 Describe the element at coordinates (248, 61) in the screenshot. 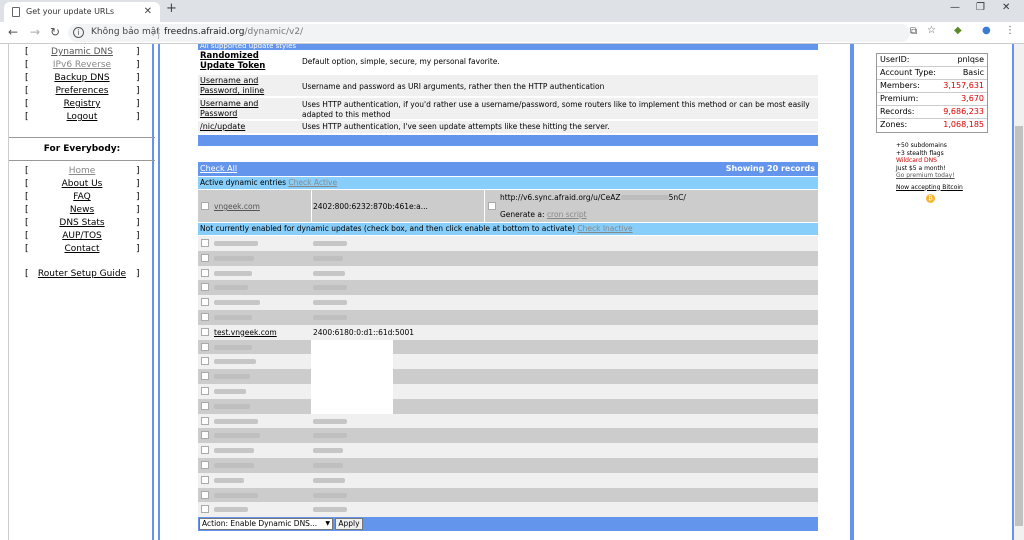

I see `style-name-link: Randomized Update Token` at that location.